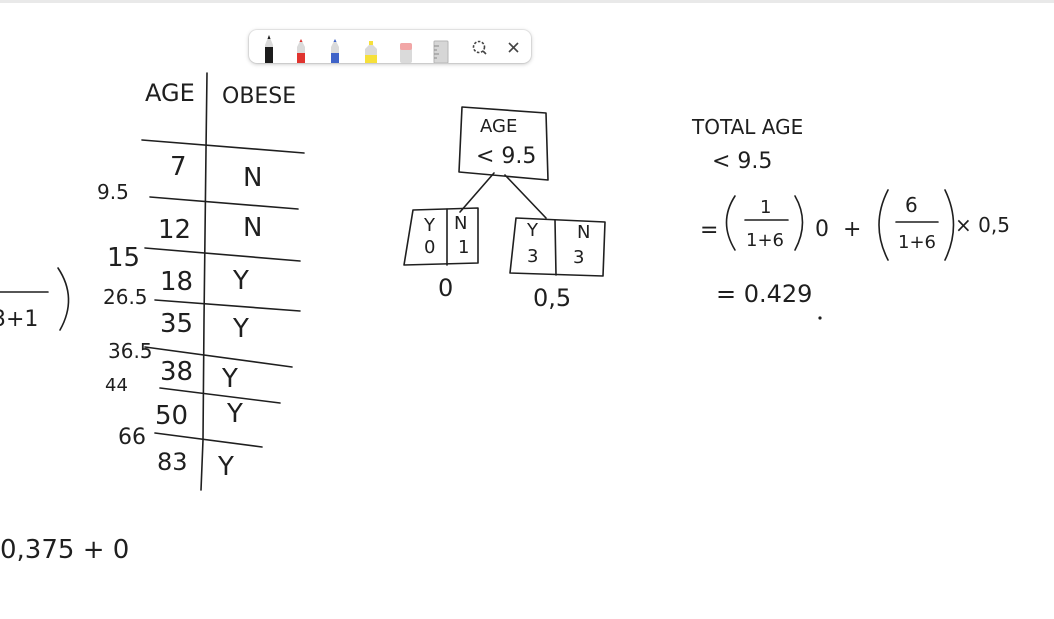 The image size is (1054, 619). What do you see at coordinates (123, 258) in the screenshot?
I see `threshold-label: 15` at bounding box center [123, 258].